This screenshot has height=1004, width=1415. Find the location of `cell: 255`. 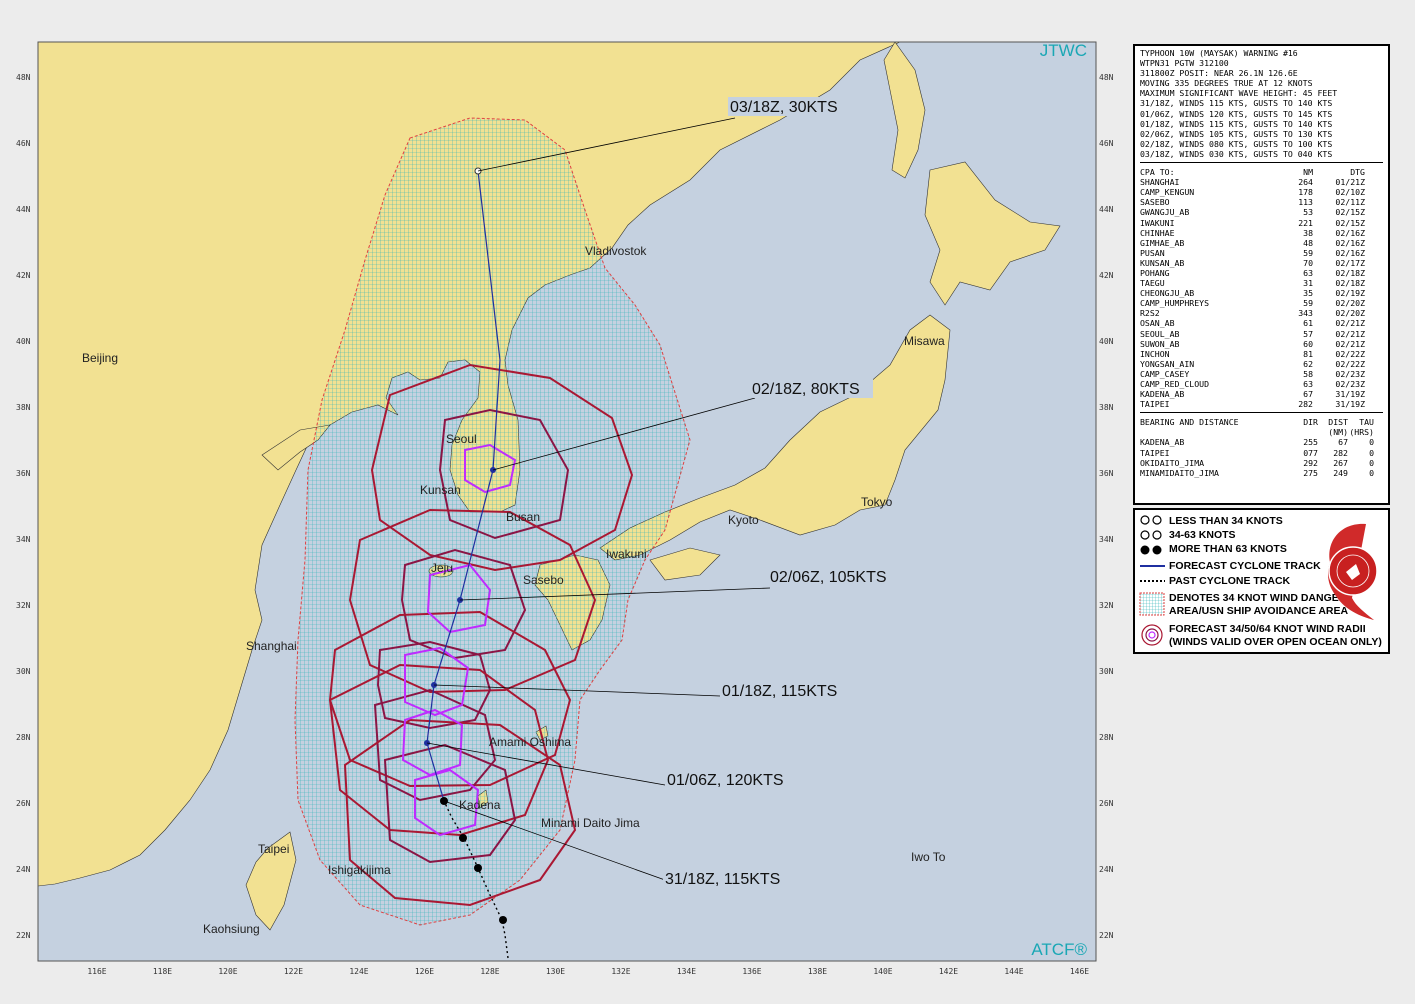

cell: 255 is located at coordinates (1310, 442).